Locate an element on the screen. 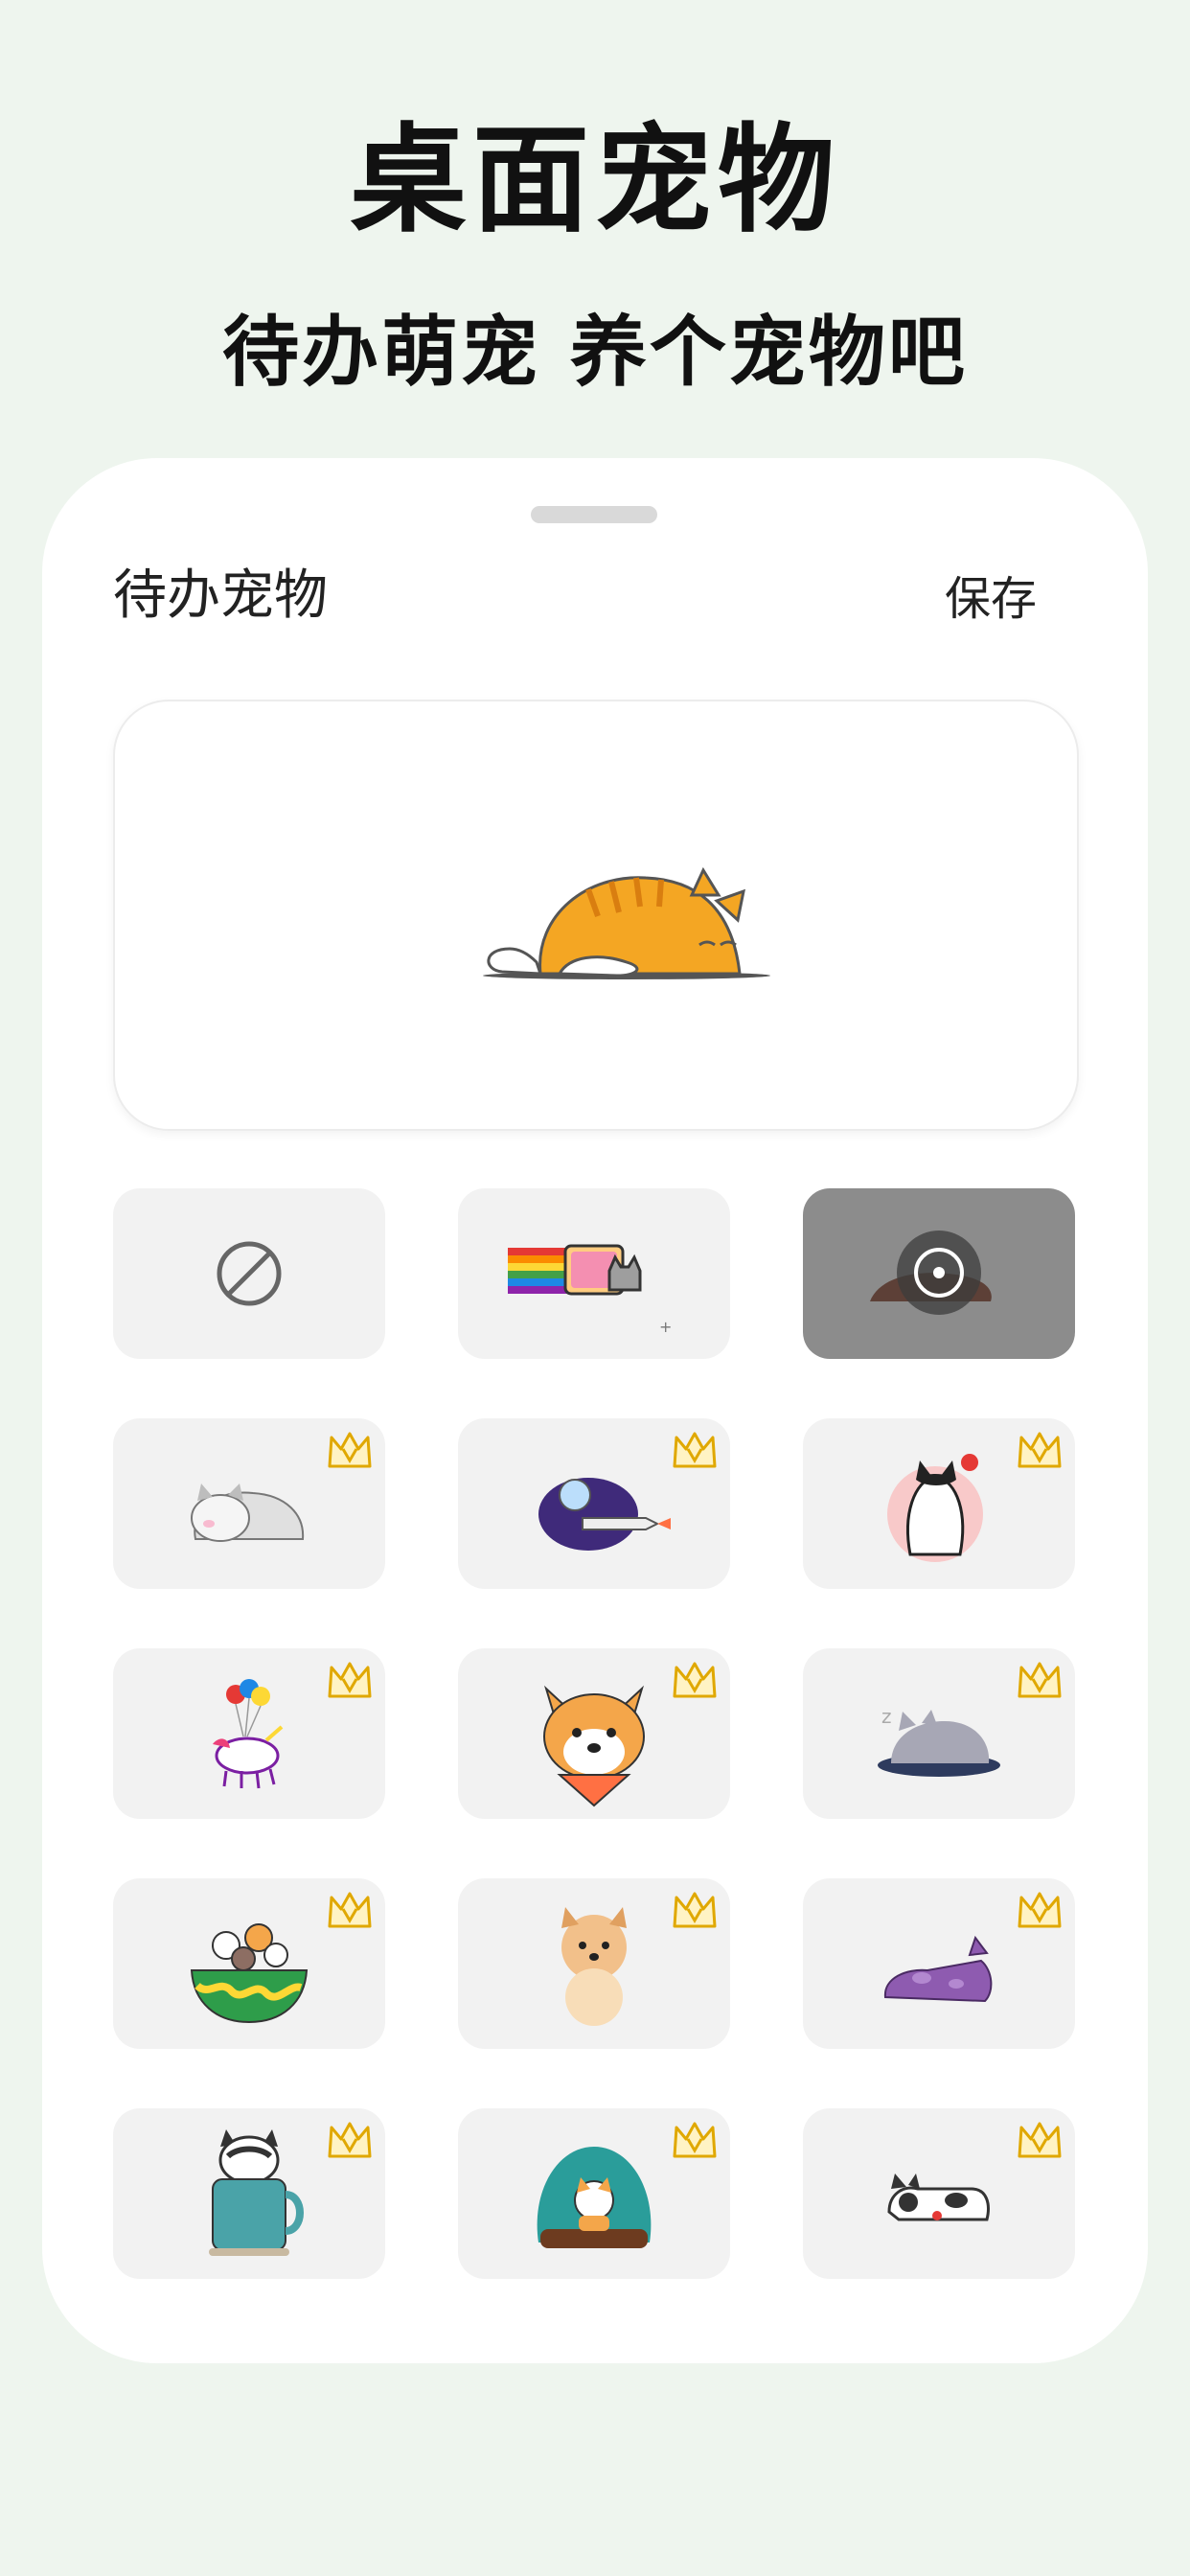 Image resolution: width=1190 pixels, height=2576 pixels. pet-tile-black-white-cat is located at coordinates (939, 1503).